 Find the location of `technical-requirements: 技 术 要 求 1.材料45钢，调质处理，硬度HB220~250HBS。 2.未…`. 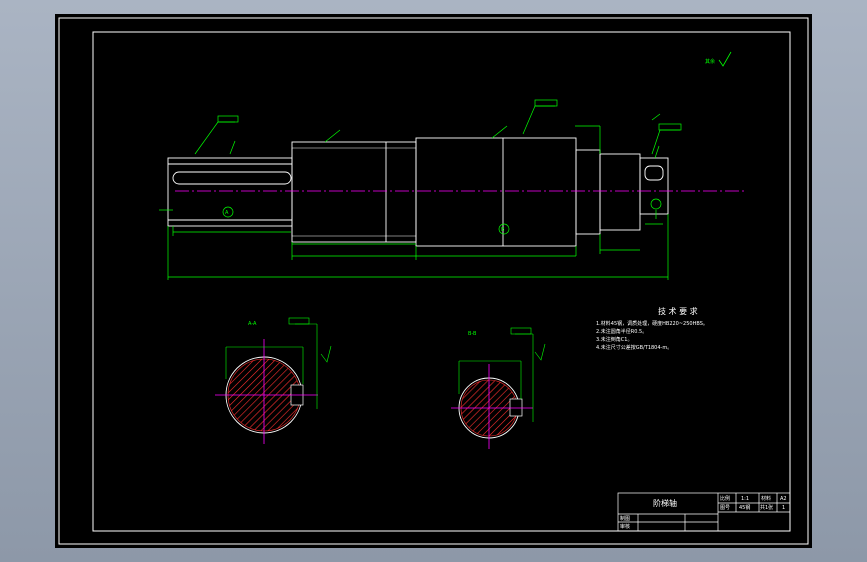

technical-requirements: 技 术 要 求 1.材料45钢，调质处理，硬度HB220~250HBS。 2.未… is located at coordinates (652, 328).